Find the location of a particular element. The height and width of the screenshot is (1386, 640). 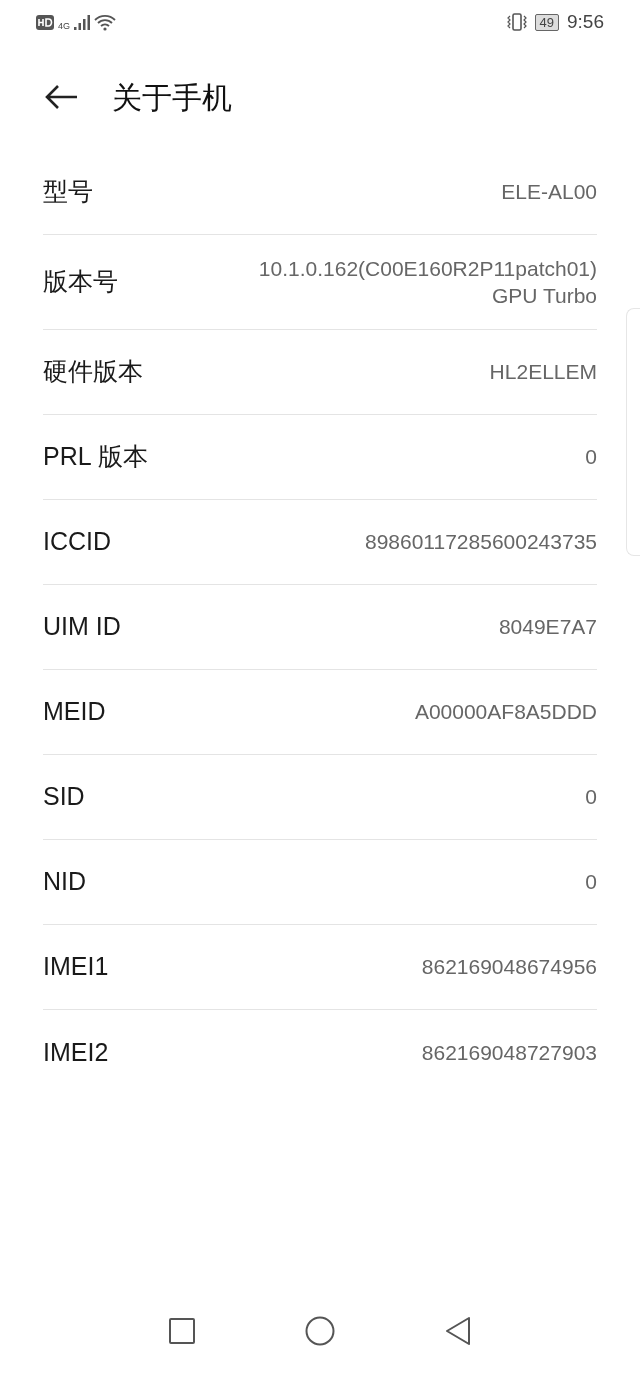

back-icon is located at coordinates (61, 97).